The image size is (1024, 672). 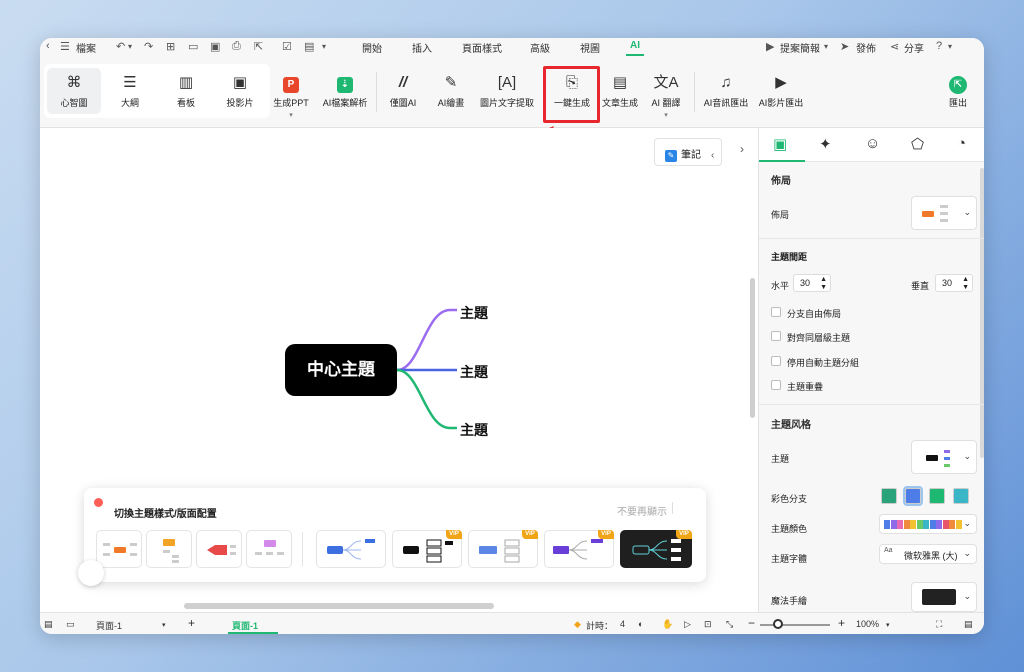 What do you see at coordinates (170, 46) in the screenshot?
I see `new-icon: ⊞` at bounding box center [170, 46].